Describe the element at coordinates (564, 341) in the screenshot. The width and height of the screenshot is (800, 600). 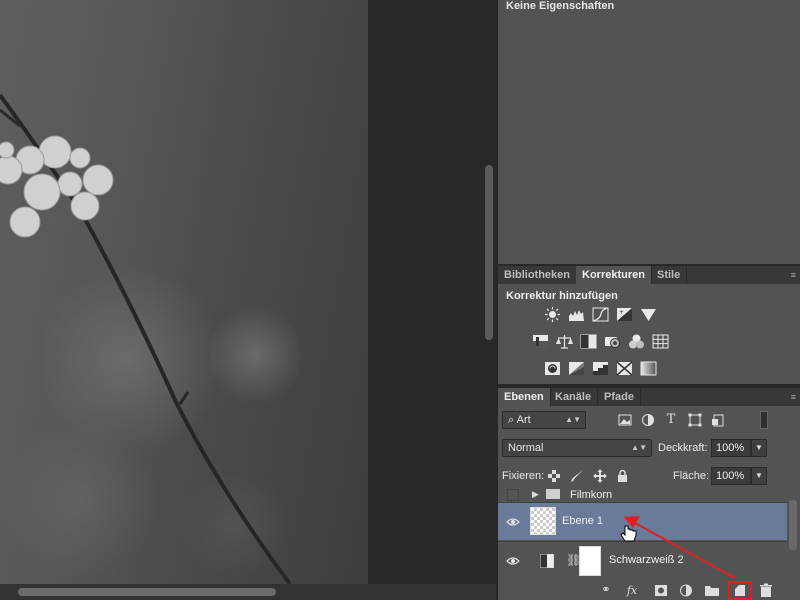
I see `color-balance-icon` at that location.